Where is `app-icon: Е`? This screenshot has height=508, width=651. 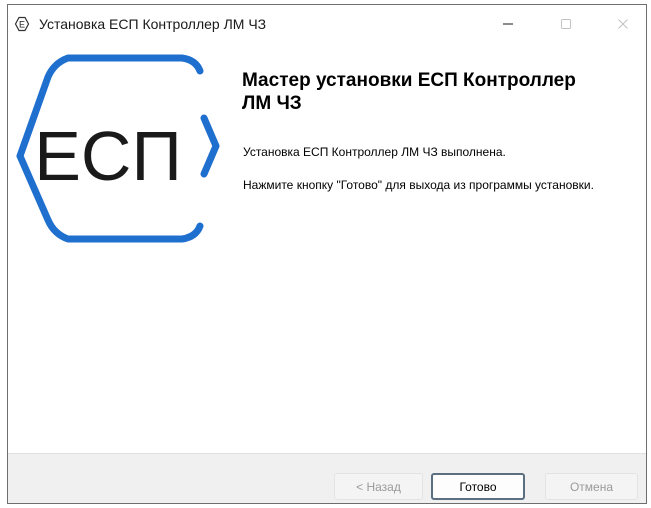
app-icon: Е is located at coordinates (22, 24).